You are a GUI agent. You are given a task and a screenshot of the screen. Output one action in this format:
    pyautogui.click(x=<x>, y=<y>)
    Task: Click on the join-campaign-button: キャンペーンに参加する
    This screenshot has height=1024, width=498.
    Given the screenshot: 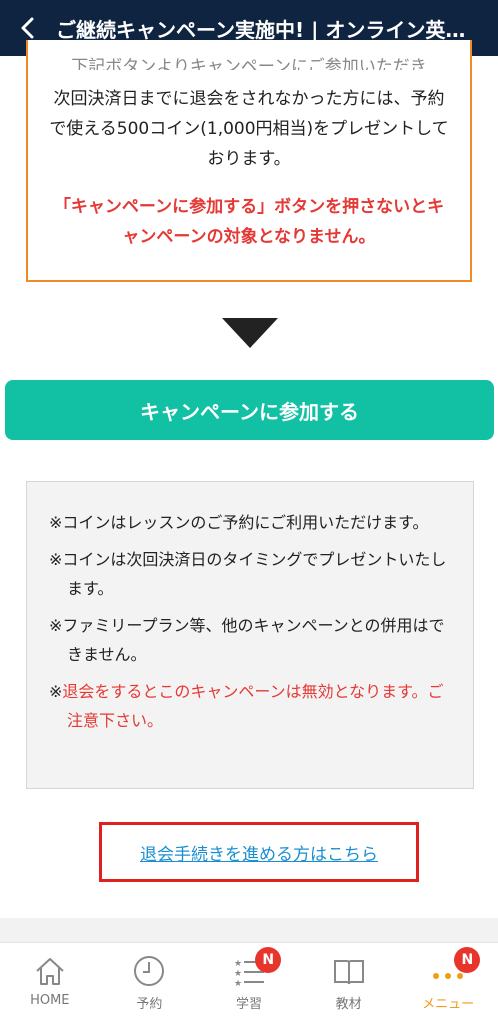 What is the action you would take?
    pyautogui.click(x=249, y=410)
    